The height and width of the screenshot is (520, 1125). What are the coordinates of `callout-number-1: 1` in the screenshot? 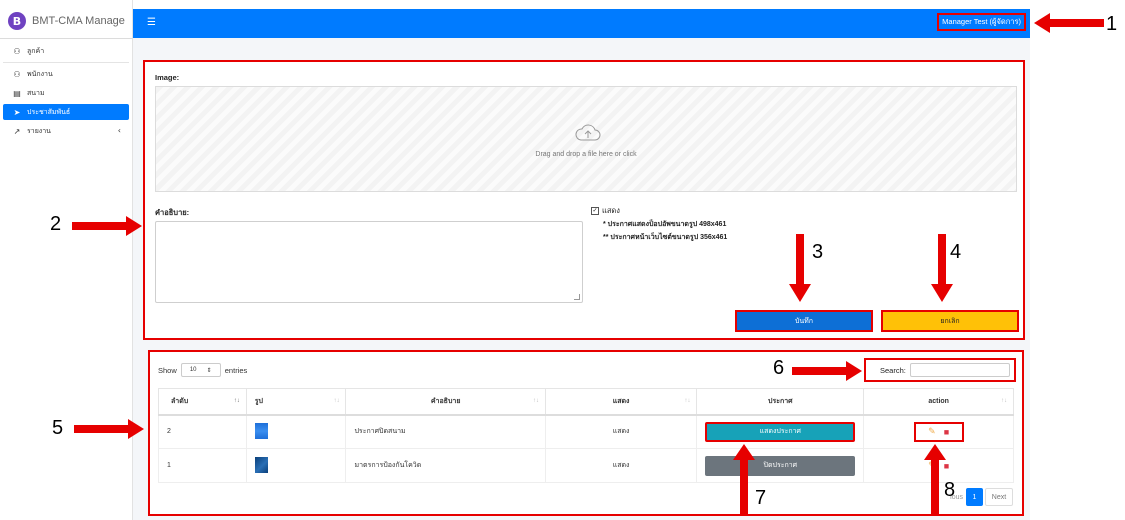 It's located at (1112, 24).